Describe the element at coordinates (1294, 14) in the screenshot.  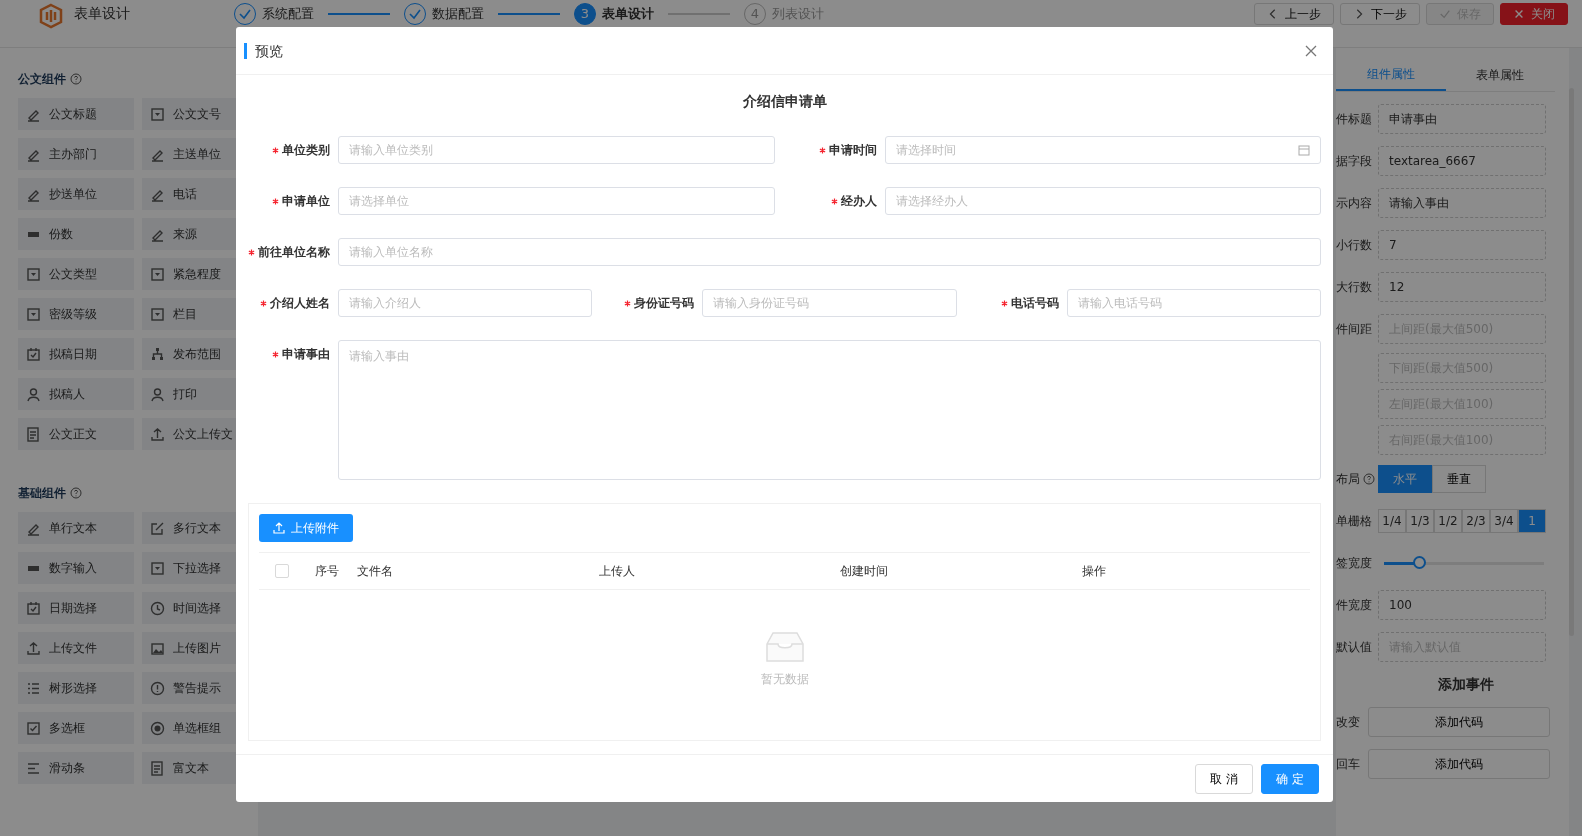
I see `previous-button: 上一步` at that location.